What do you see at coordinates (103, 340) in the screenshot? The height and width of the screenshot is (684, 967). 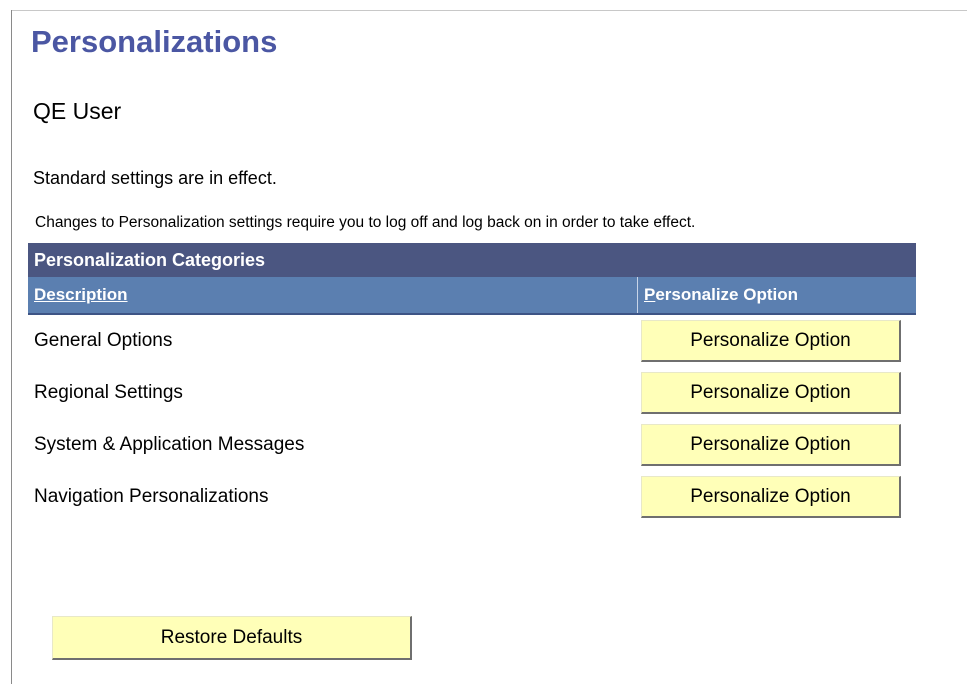 I see `category-description: General Options` at bounding box center [103, 340].